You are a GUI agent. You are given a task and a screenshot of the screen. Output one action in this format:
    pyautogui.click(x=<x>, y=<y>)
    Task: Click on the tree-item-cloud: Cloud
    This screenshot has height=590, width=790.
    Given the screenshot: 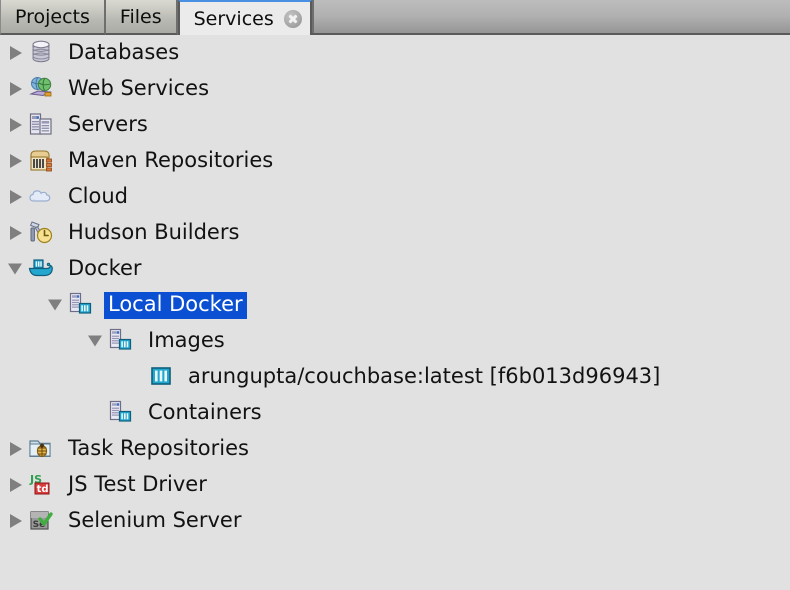 What is the action you would take?
    pyautogui.click(x=395, y=197)
    